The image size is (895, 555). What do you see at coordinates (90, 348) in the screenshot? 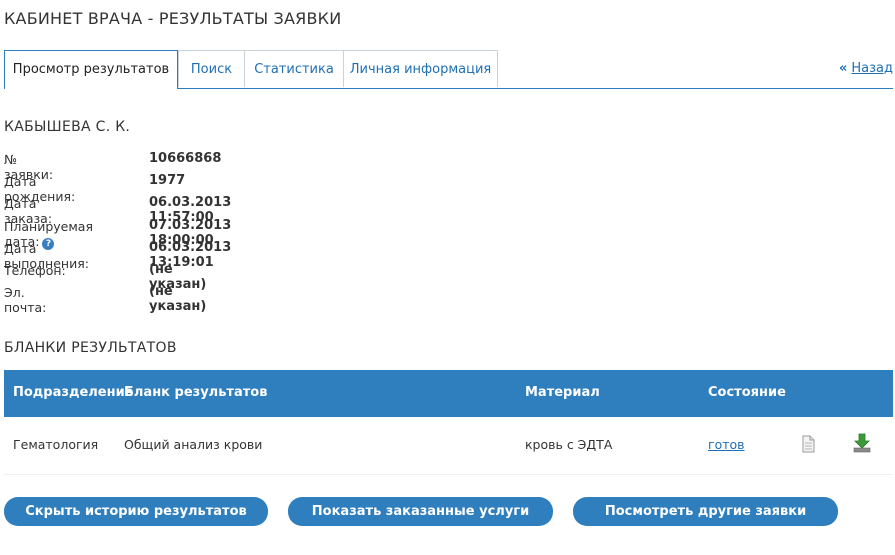
I see `results-section-title: БЛАНКИ РЕЗУЛЬТАТОВ` at bounding box center [90, 348].